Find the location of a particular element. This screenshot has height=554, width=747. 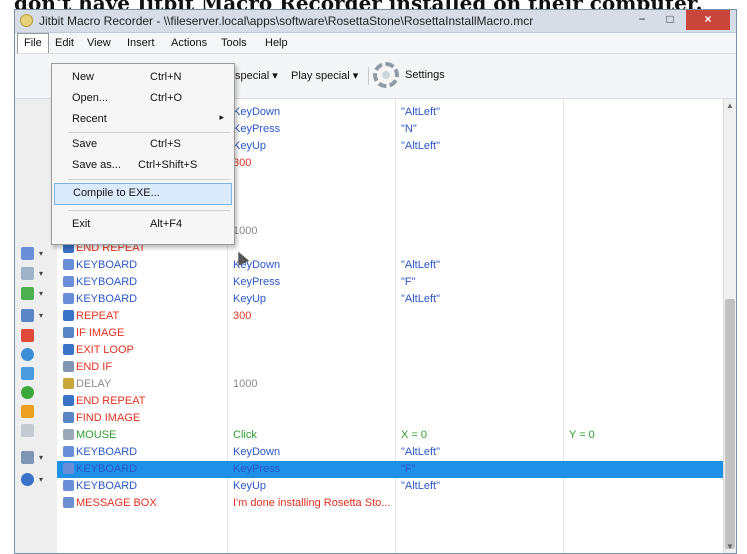

table-row: REPEAT 300 is located at coordinates (390, 316).